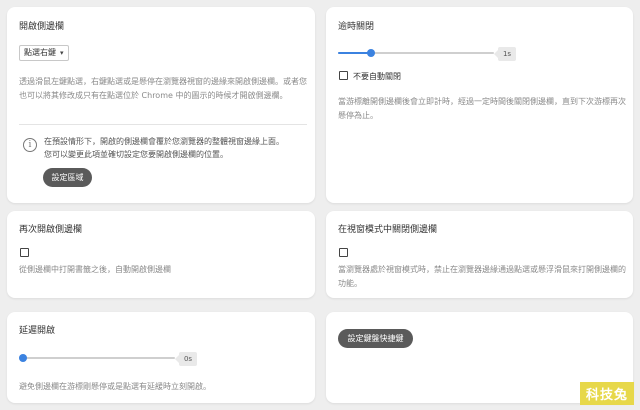 This screenshot has height=410, width=640. I want to click on reopen-sidebar-checkbox, so click(24, 252).